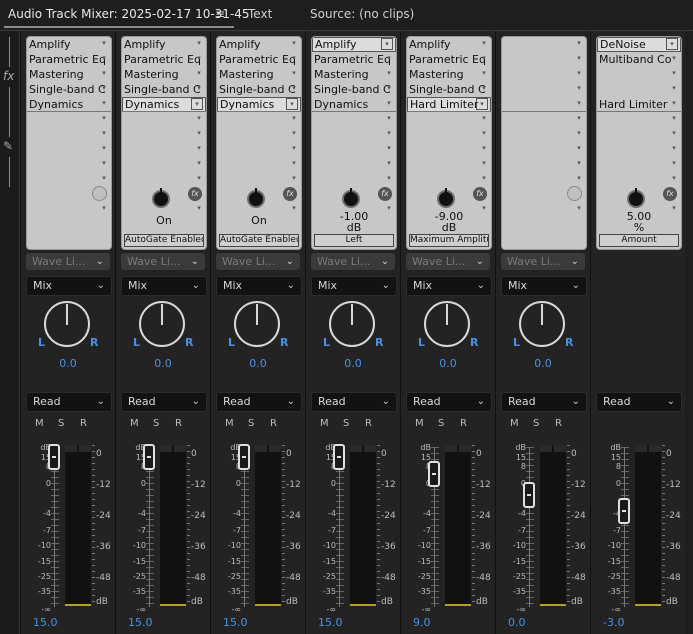 The image size is (693, 634). Describe the element at coordinates (670, 194) in the screenshot. I see `fx-bypass-icon: fx` at that location.